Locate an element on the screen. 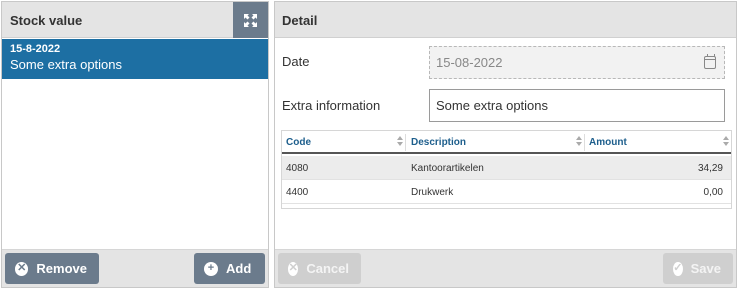  date-label: Date is located at coordinates (296, 61).